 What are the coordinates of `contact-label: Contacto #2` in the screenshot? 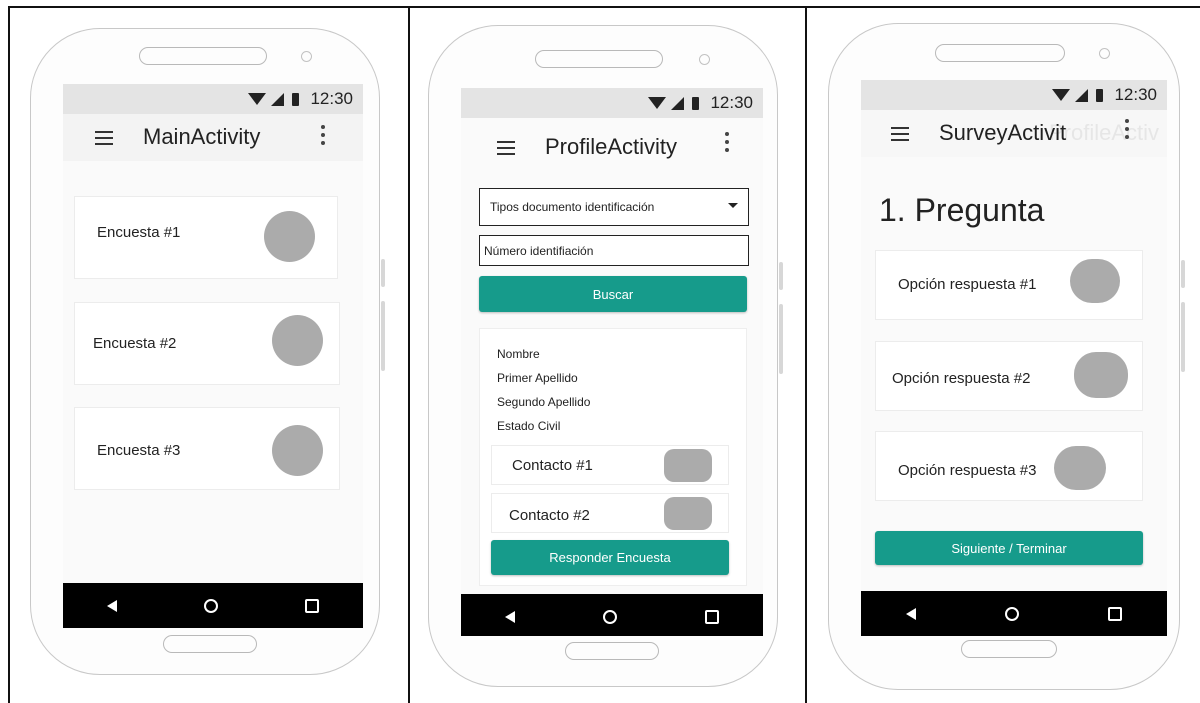 It's located at (549, 515).